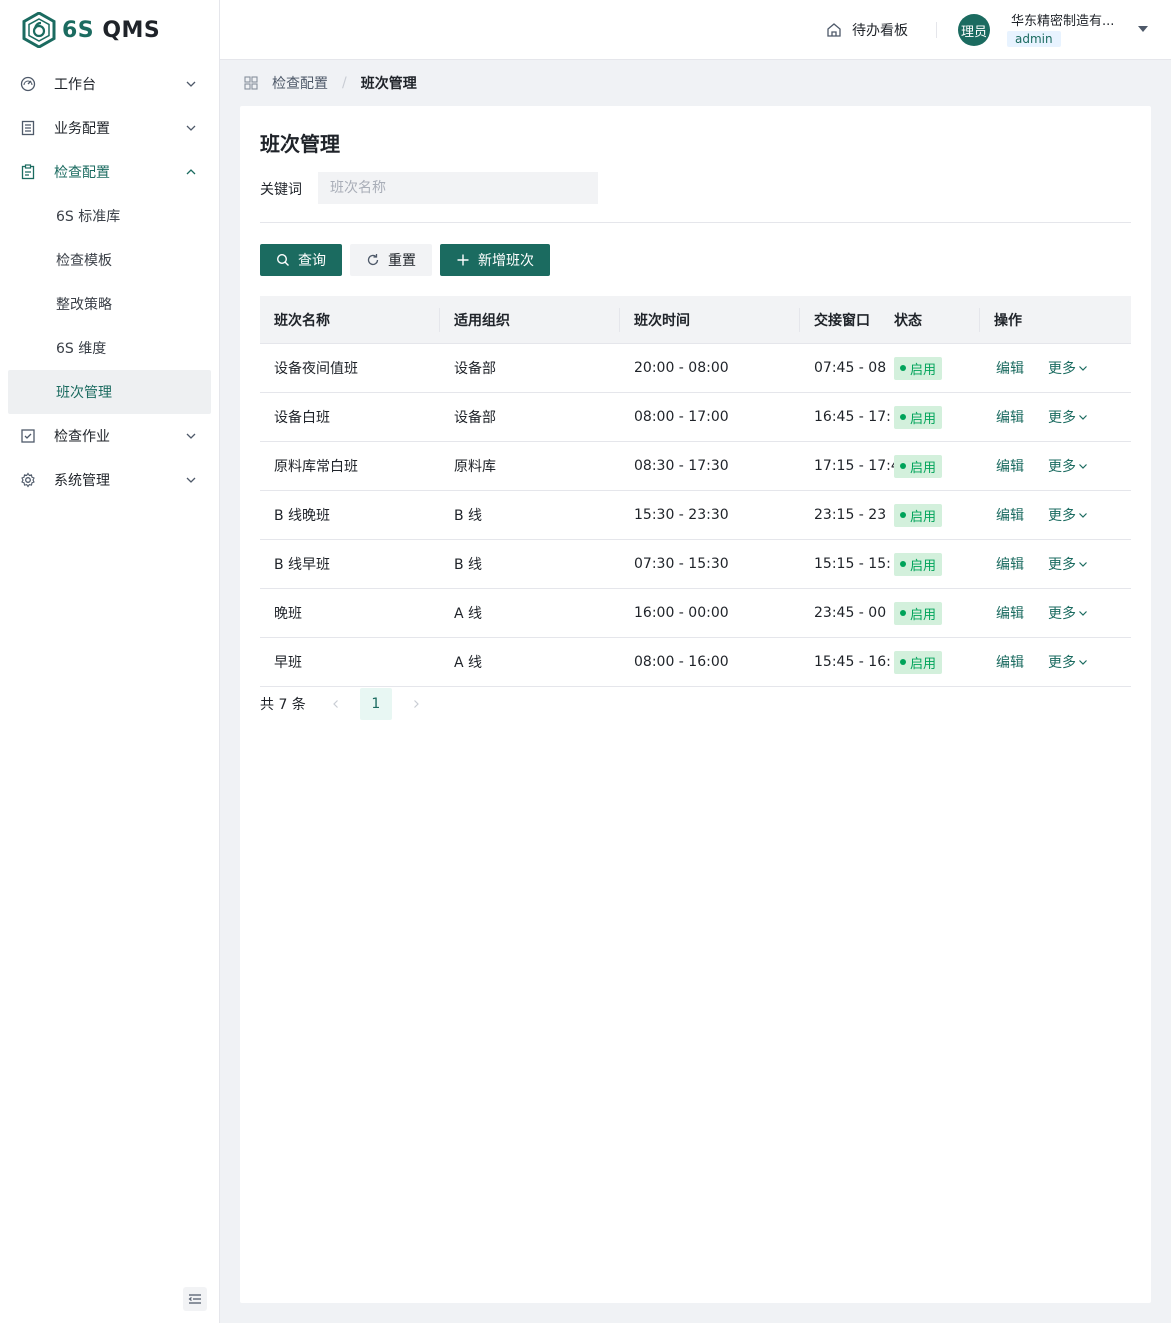  Describe the element at coordinates (312, 261) in the screenshot. I see `query-button-label: 查询` at that location.